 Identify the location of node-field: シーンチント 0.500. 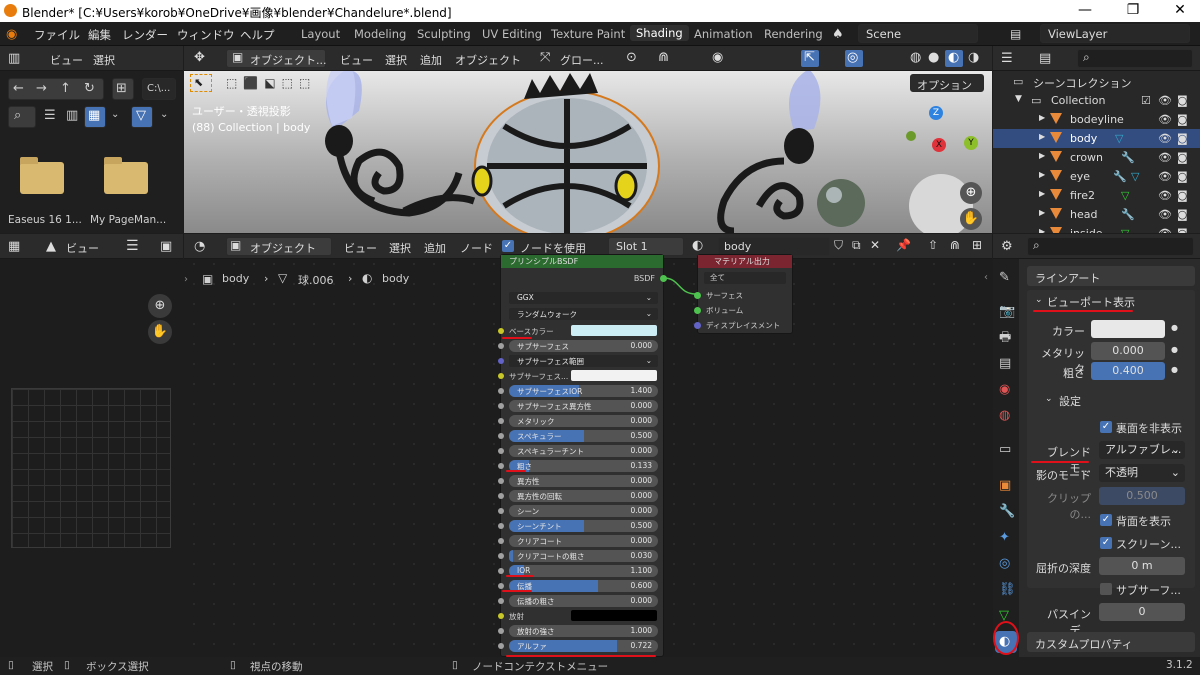
(583, 526).